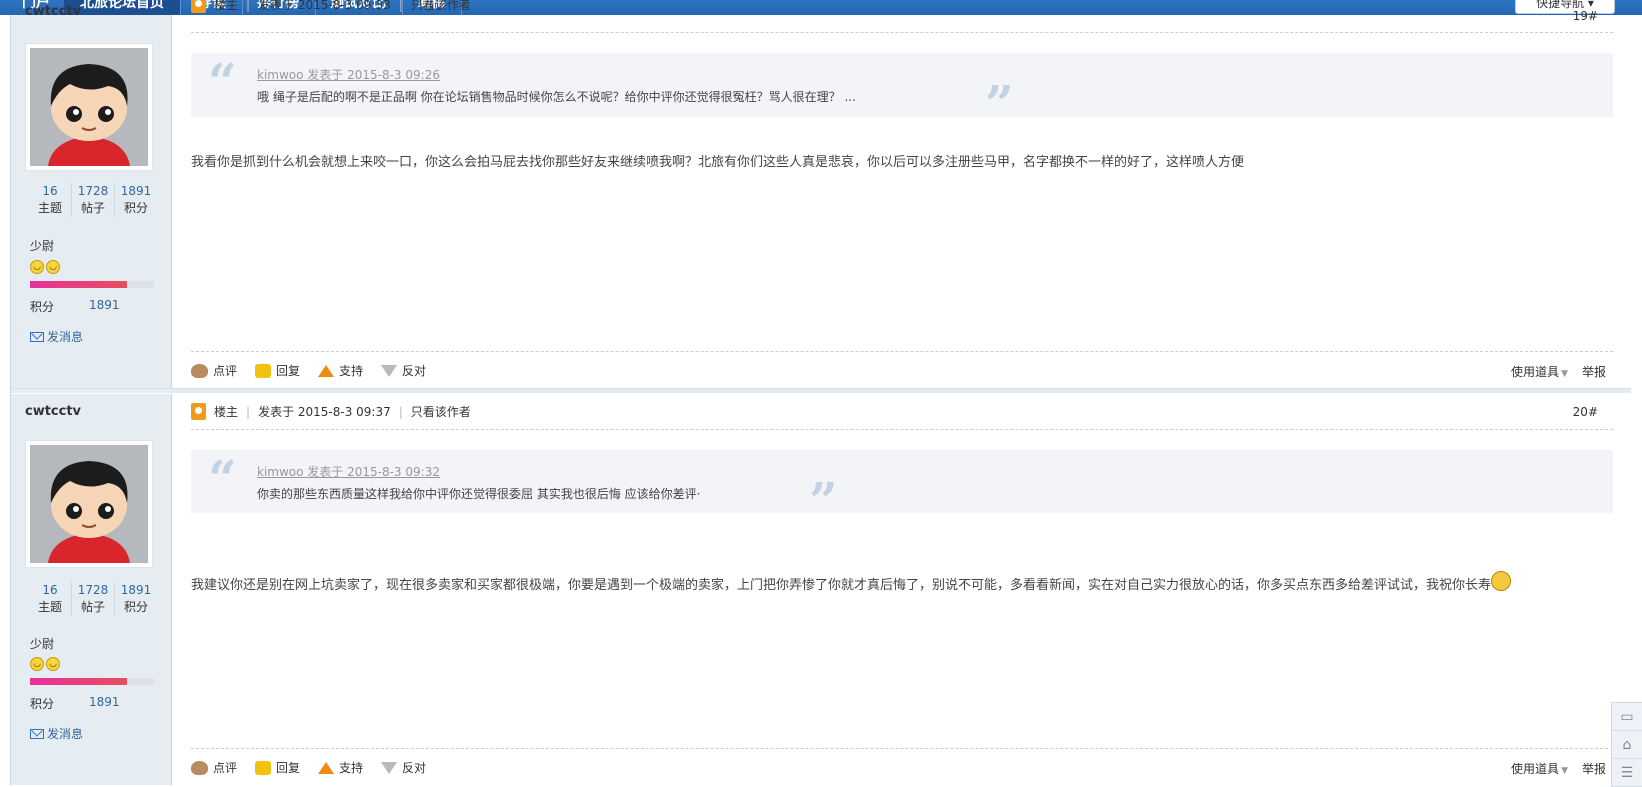 The image size is (1642, 787). I want to click on post-info: 楼主 | 发表于 2015-8-3 09:33 | 只看该作者, so click(331, 6).